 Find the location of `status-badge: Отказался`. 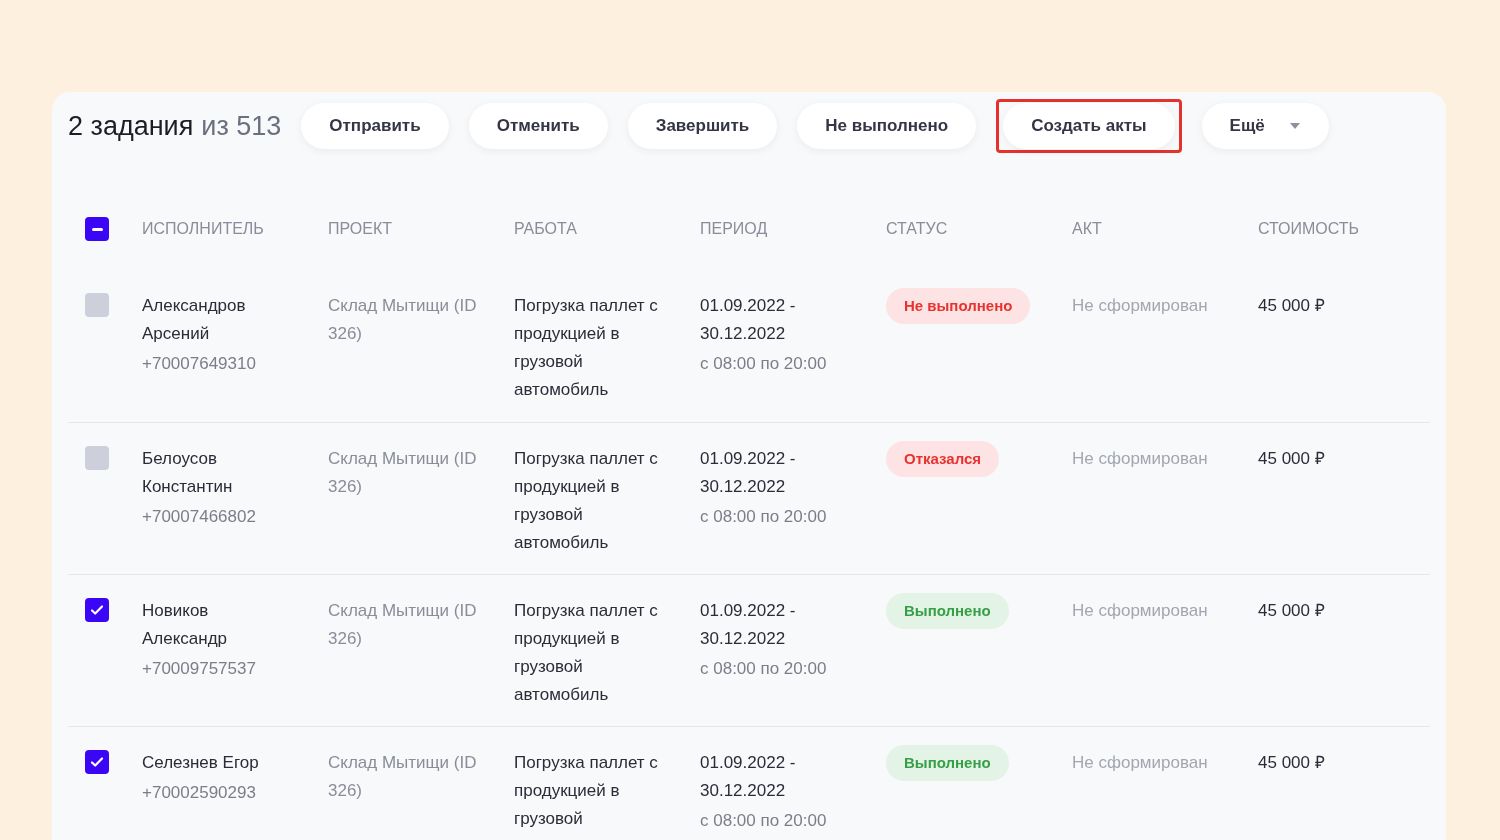

status-badge: Отказался is located at coordinates (943, 459).